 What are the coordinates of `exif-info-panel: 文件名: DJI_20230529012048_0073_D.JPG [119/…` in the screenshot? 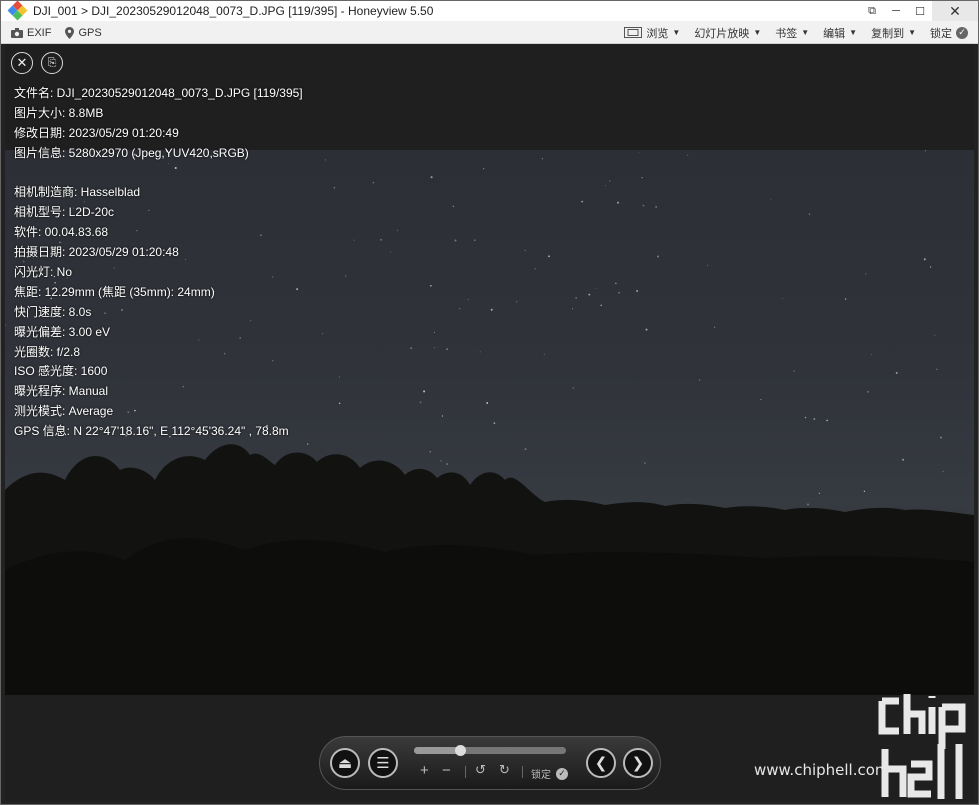 It's located at (158, 263).